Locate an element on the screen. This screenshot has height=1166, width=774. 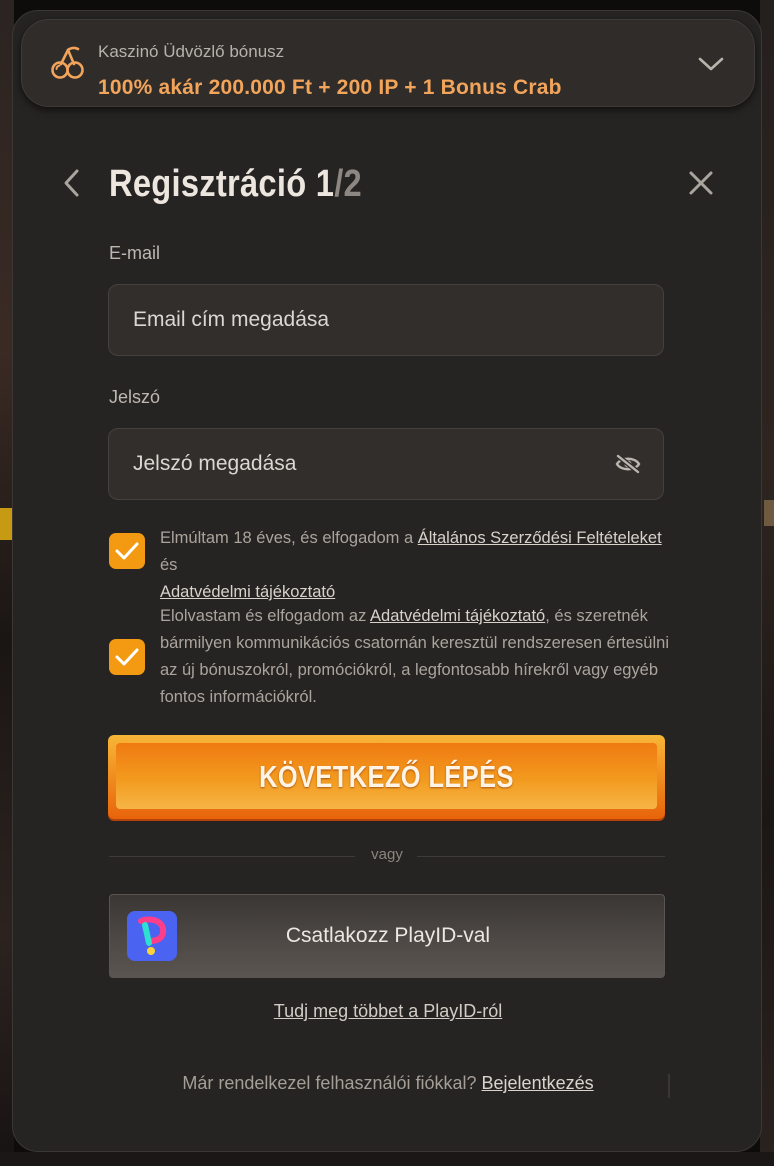
email-field is located at coordinates (368, 320).